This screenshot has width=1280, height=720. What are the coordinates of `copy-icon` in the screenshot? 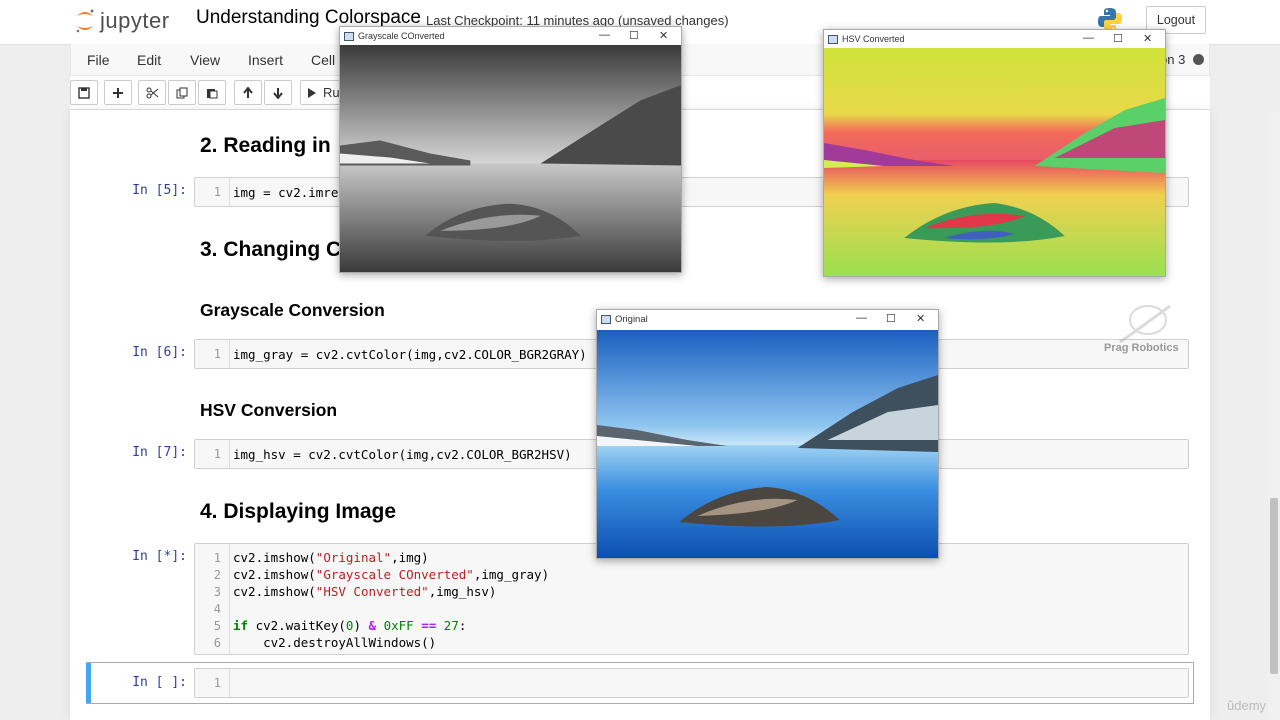 It's located at (182, 92).